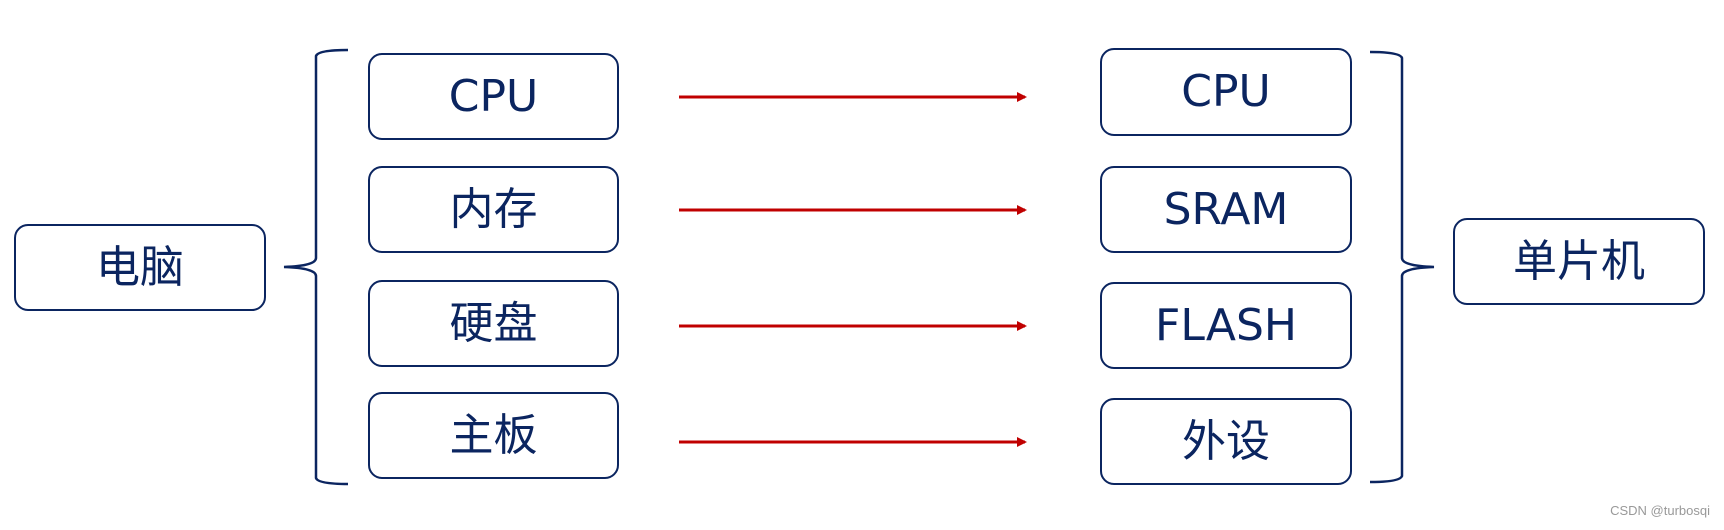 The width and height of the screenshot is (1724, 530). Describe the element at coordinates (316, 267) in the screenshot. I see `left-brace` at that location.